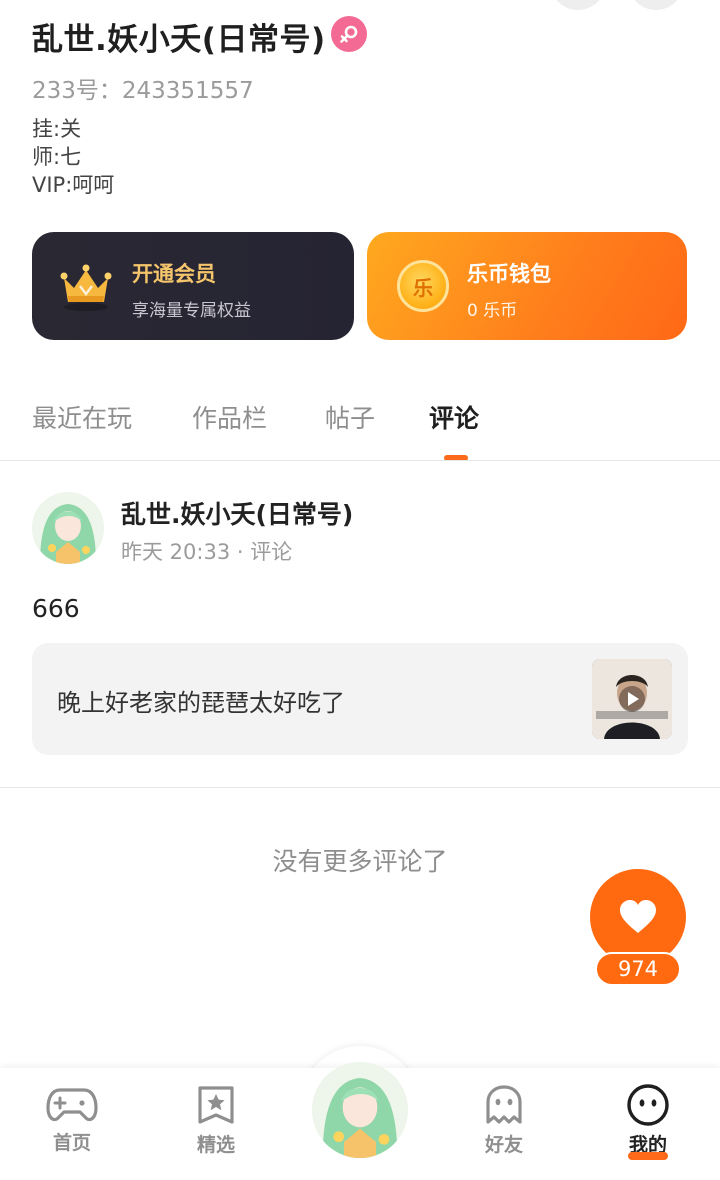  Describe the element at coordinates (72, 1105) in the screenshot. I see `gamepad-icon` at that location.